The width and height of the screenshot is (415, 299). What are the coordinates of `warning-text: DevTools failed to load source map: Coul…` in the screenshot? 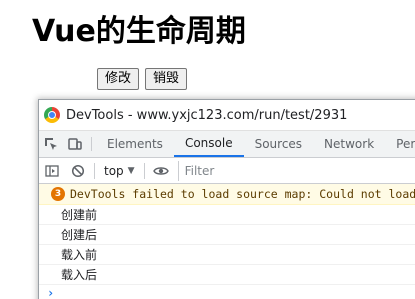 It's located at (242, 194).